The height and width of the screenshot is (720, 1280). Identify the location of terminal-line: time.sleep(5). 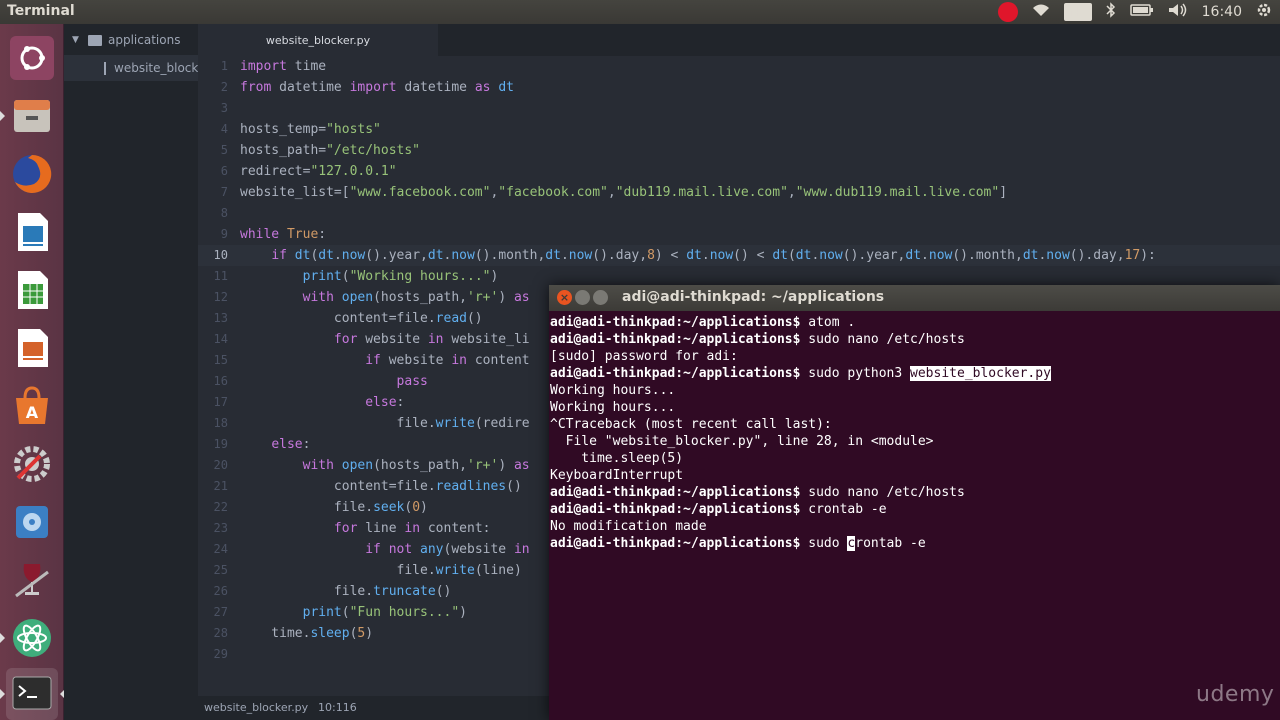
(617, 458).